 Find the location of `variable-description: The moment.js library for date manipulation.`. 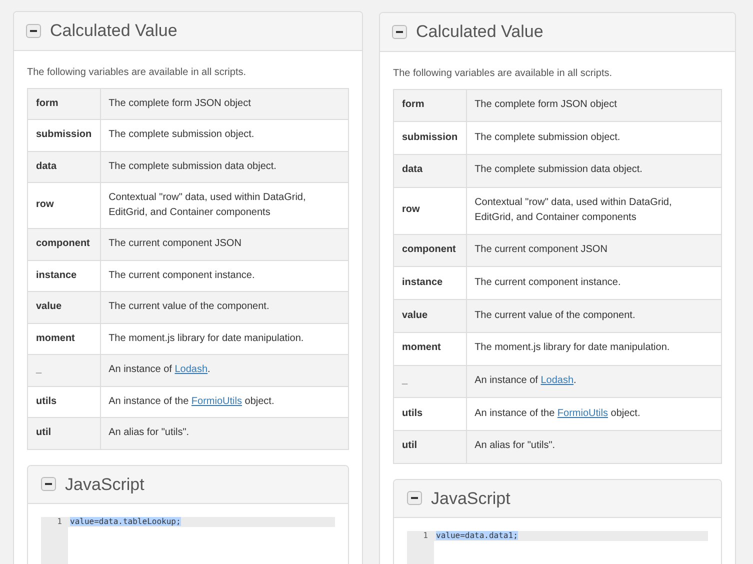

variable-description: The moment.js library for date manipulation. is located at coordinates (594, 348).